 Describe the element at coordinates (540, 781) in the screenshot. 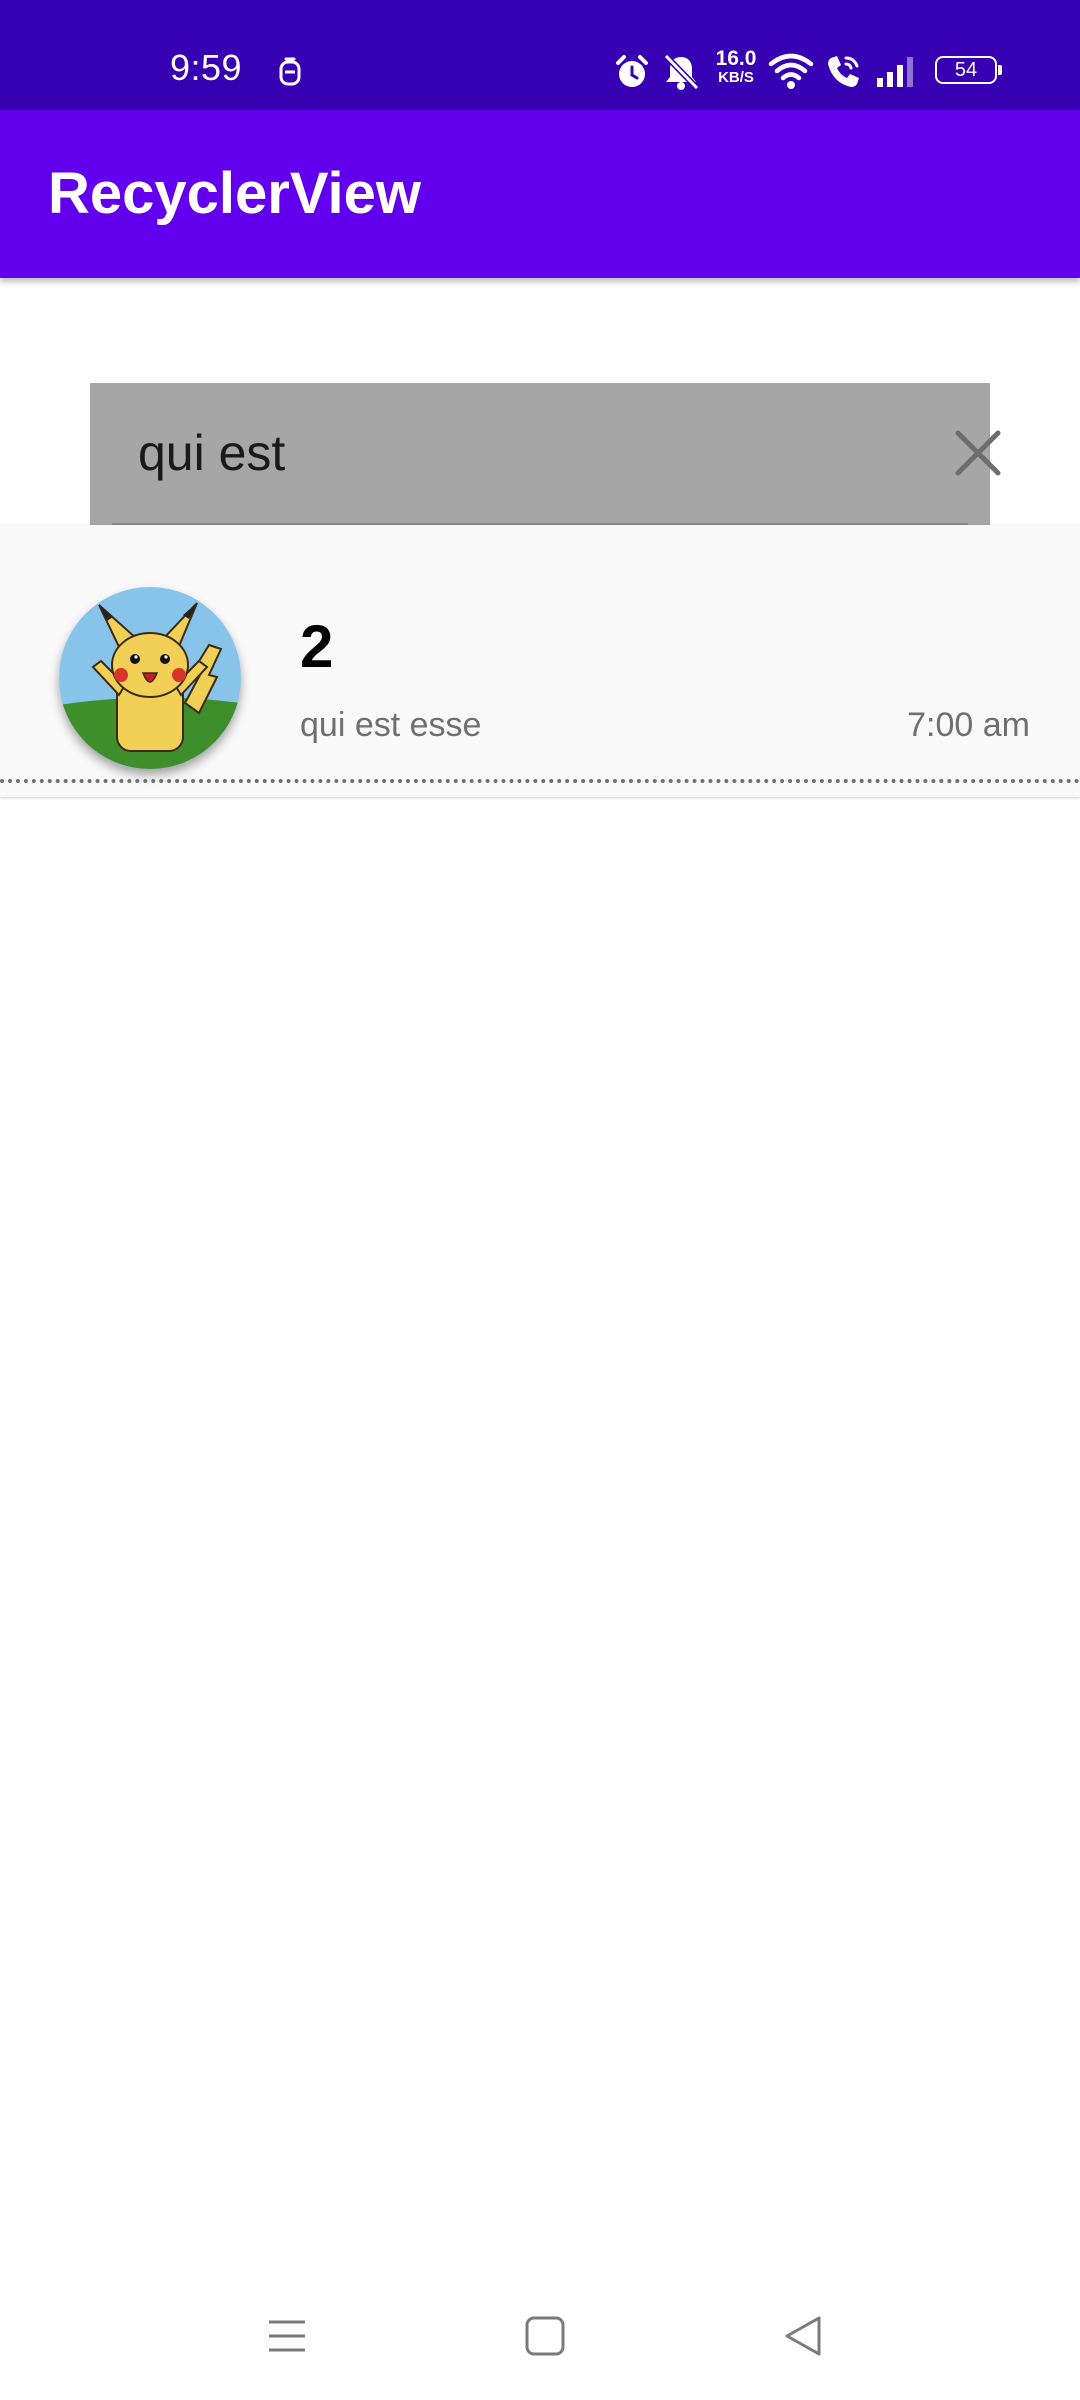

I see `item-divider` at that location.